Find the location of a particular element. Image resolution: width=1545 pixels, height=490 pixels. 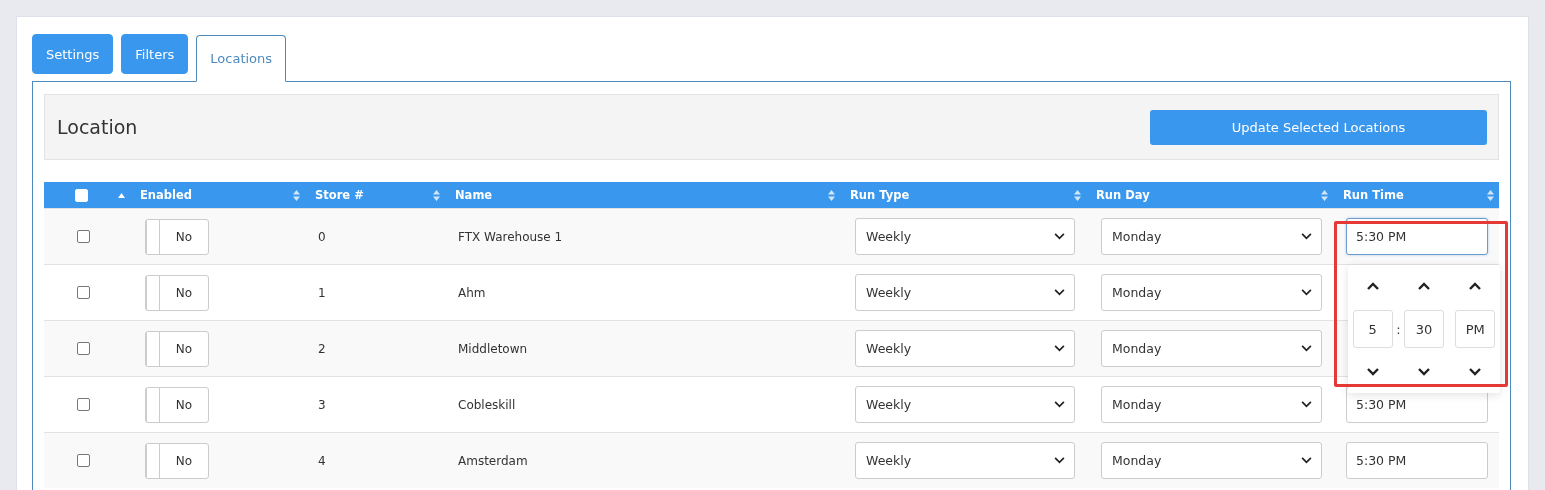

period-down-button is located at coordinates (1475, 372).